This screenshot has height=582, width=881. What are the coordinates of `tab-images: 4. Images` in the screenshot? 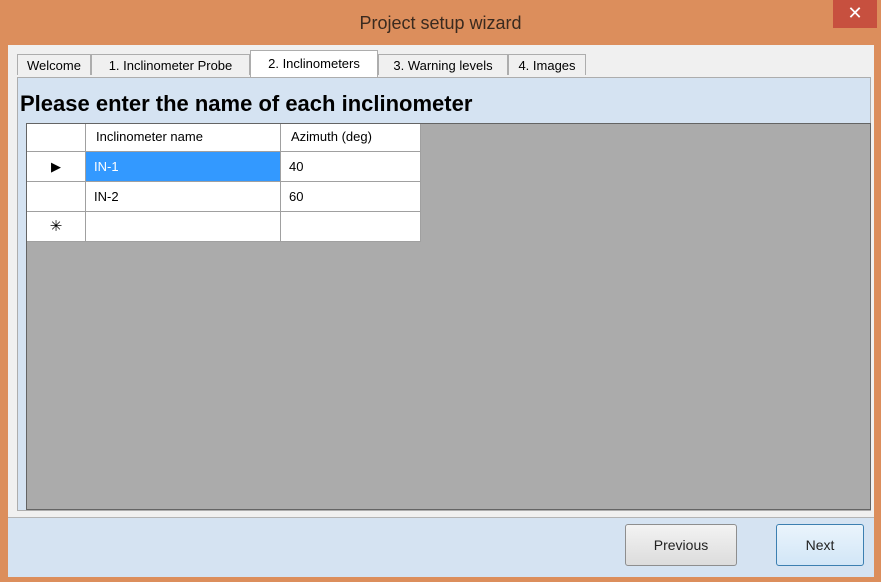 It's located at (547, 64).